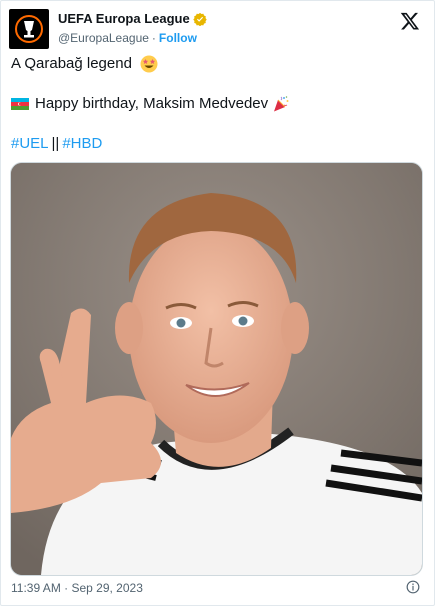  Describe the element at coordinates (20, 104) in the screenshot. I see `azerbaijan-flag-icon` at that location.